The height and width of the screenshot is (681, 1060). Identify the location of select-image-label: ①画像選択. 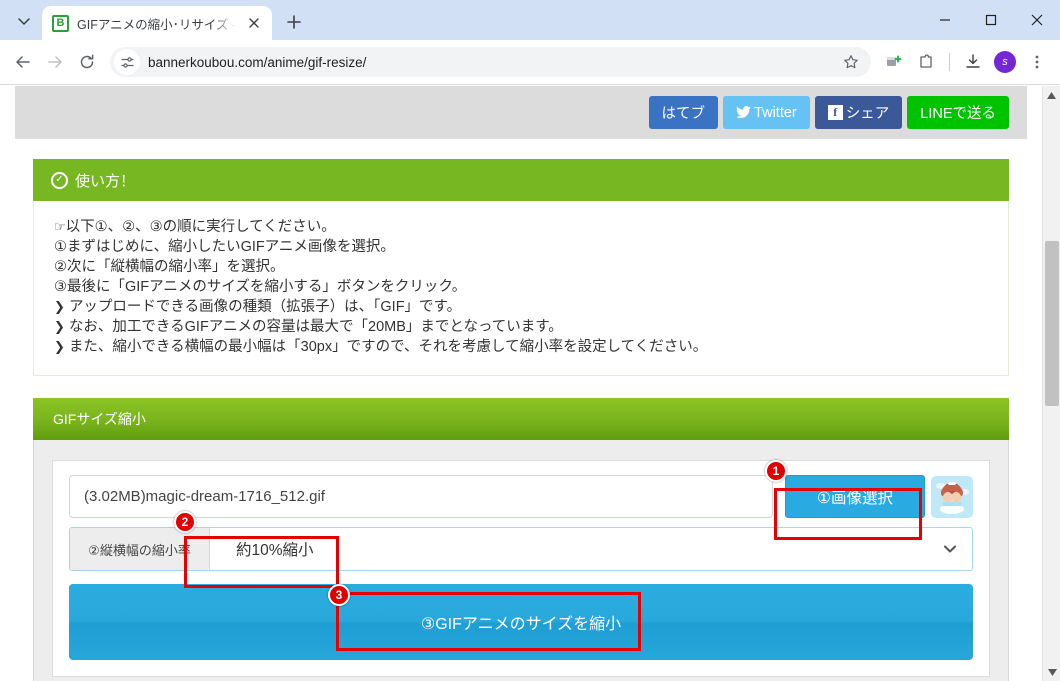
(855, 498).